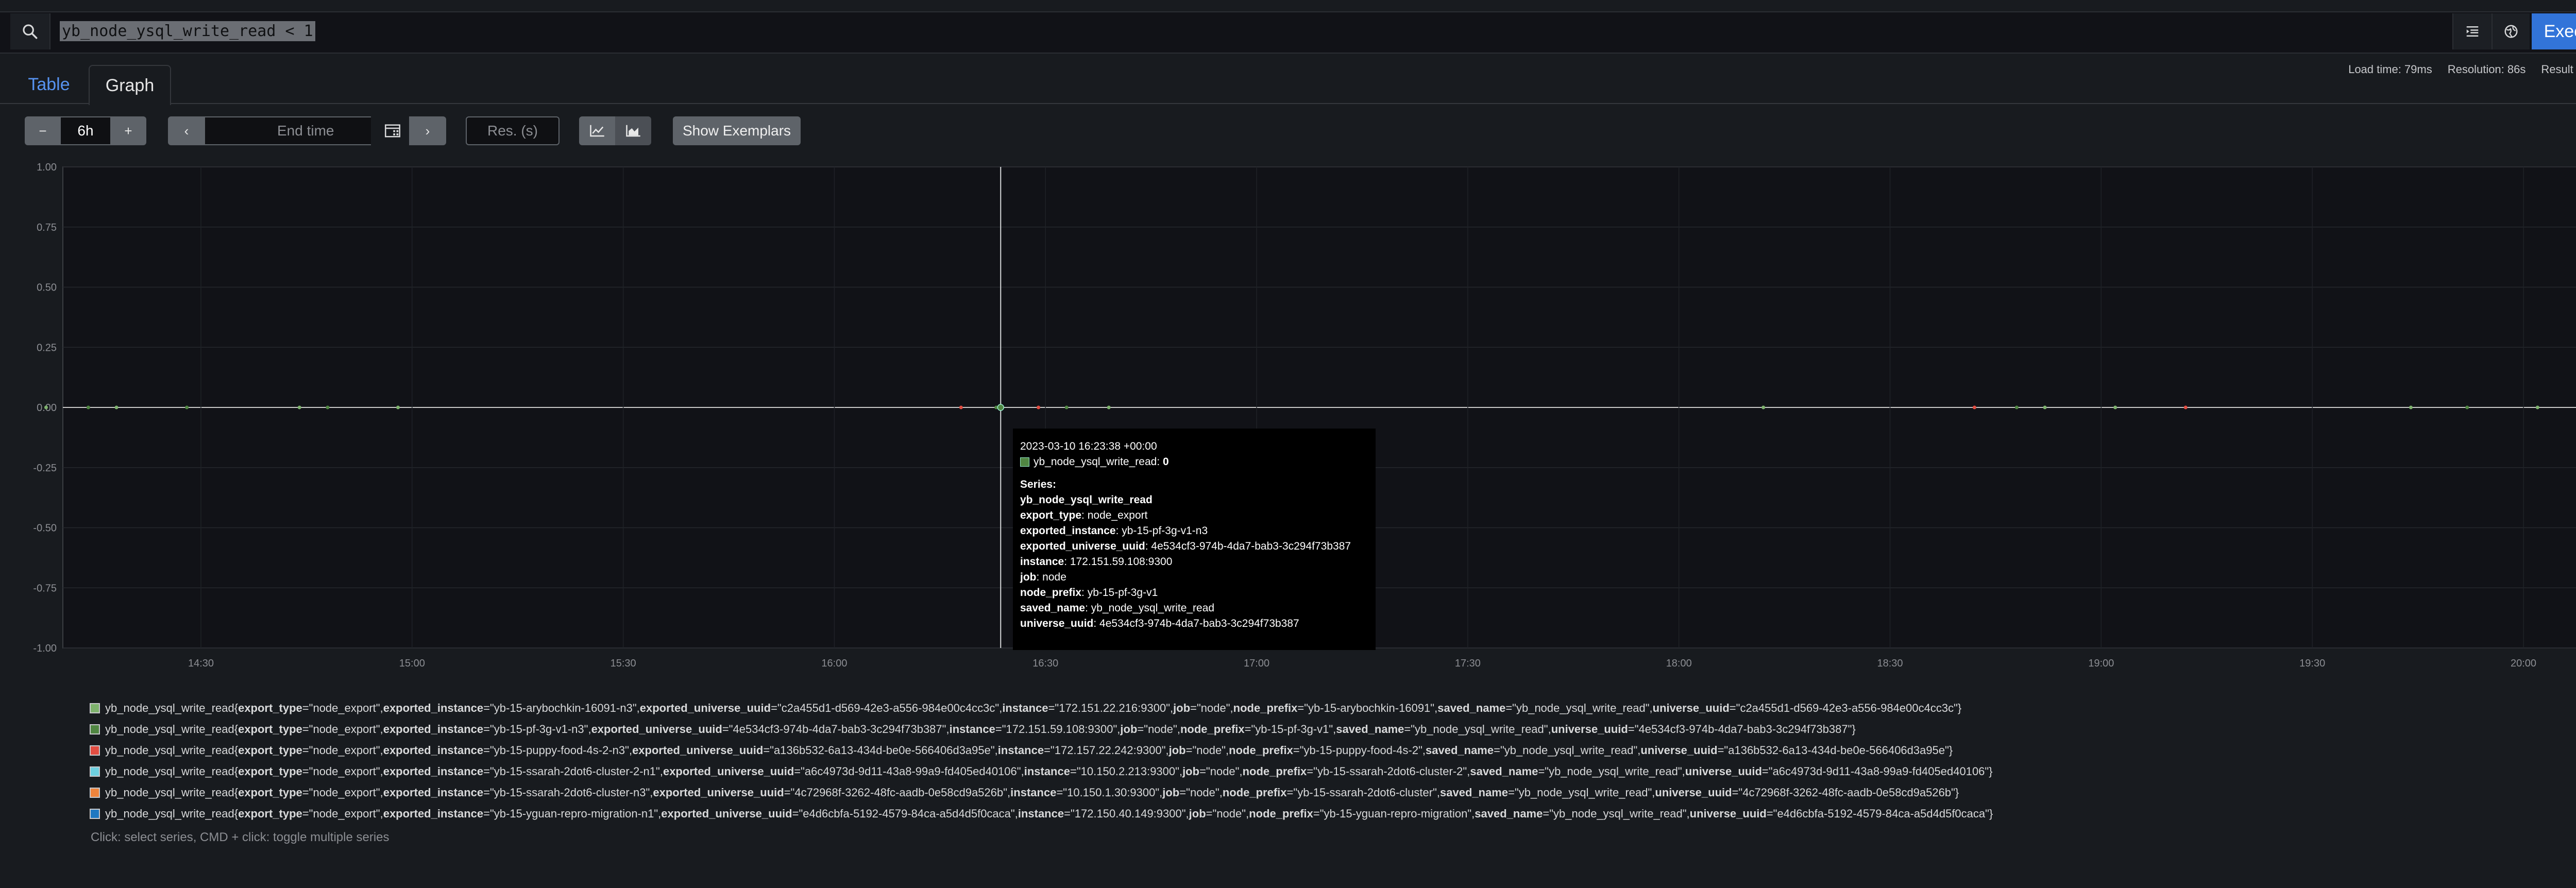 The width and height of the screenshot is (2576, 888). What do you see at coordinates (737, 130) in the screenshot?
I see `show-exemplars-button: Show Exemplars` at bounding box center [737, 130].